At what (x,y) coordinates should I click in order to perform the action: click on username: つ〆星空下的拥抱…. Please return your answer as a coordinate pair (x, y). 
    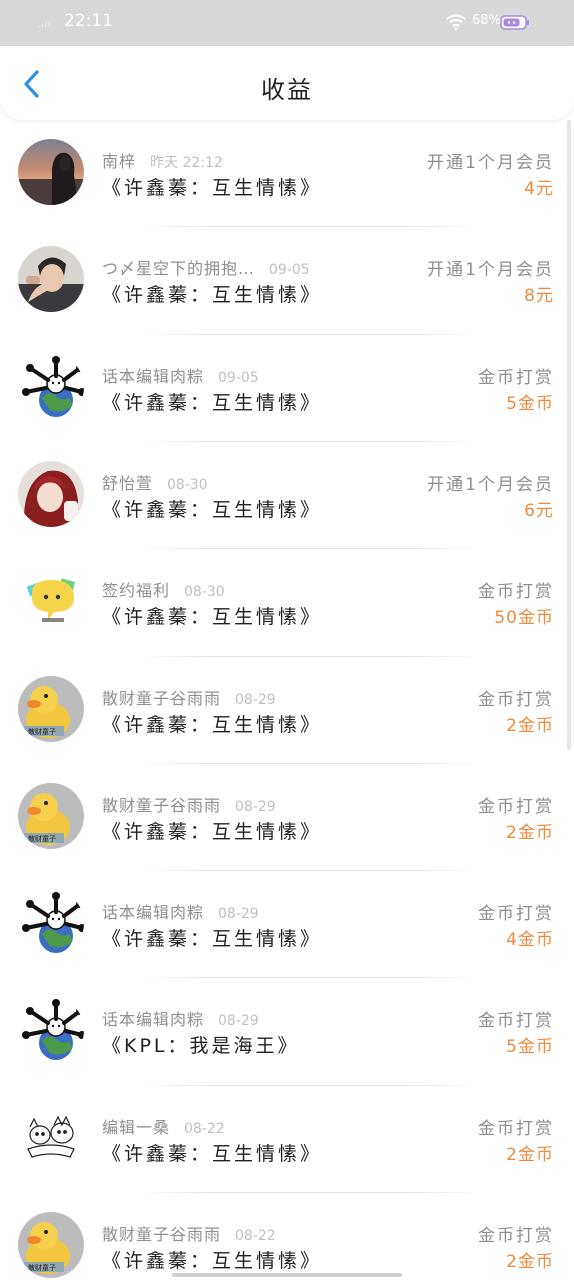
    Looking at the image, I should click on (178, 268).